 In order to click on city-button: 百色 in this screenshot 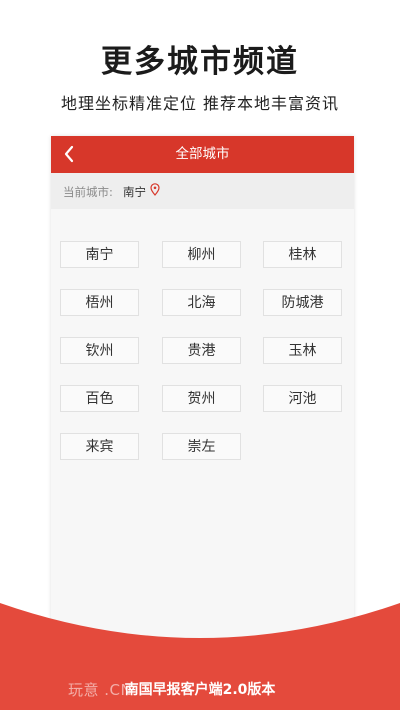, I will do `click(99, 398)`.